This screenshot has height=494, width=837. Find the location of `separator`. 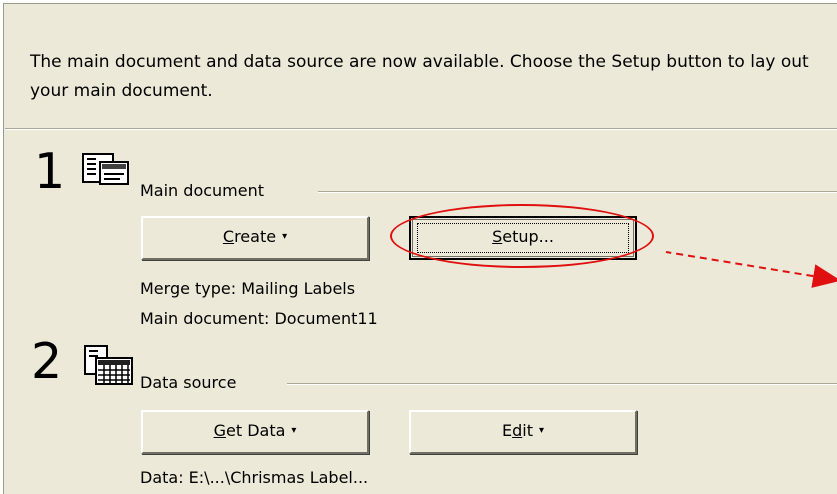

separator is located at coordinates (421, 129).